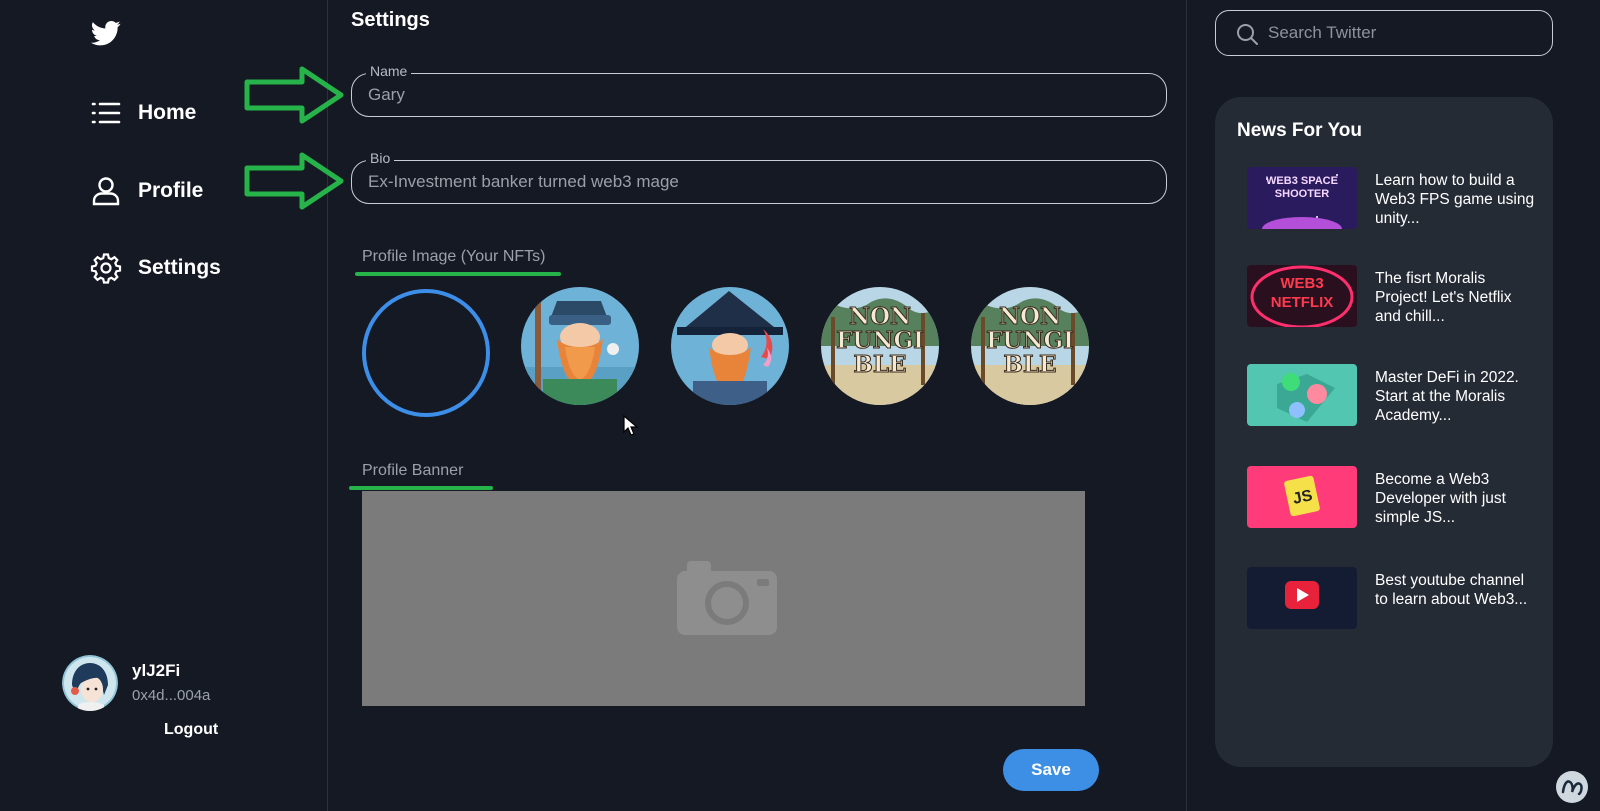 The image size is (1600, 811). I want to click on bio-input, so click(758, 181).